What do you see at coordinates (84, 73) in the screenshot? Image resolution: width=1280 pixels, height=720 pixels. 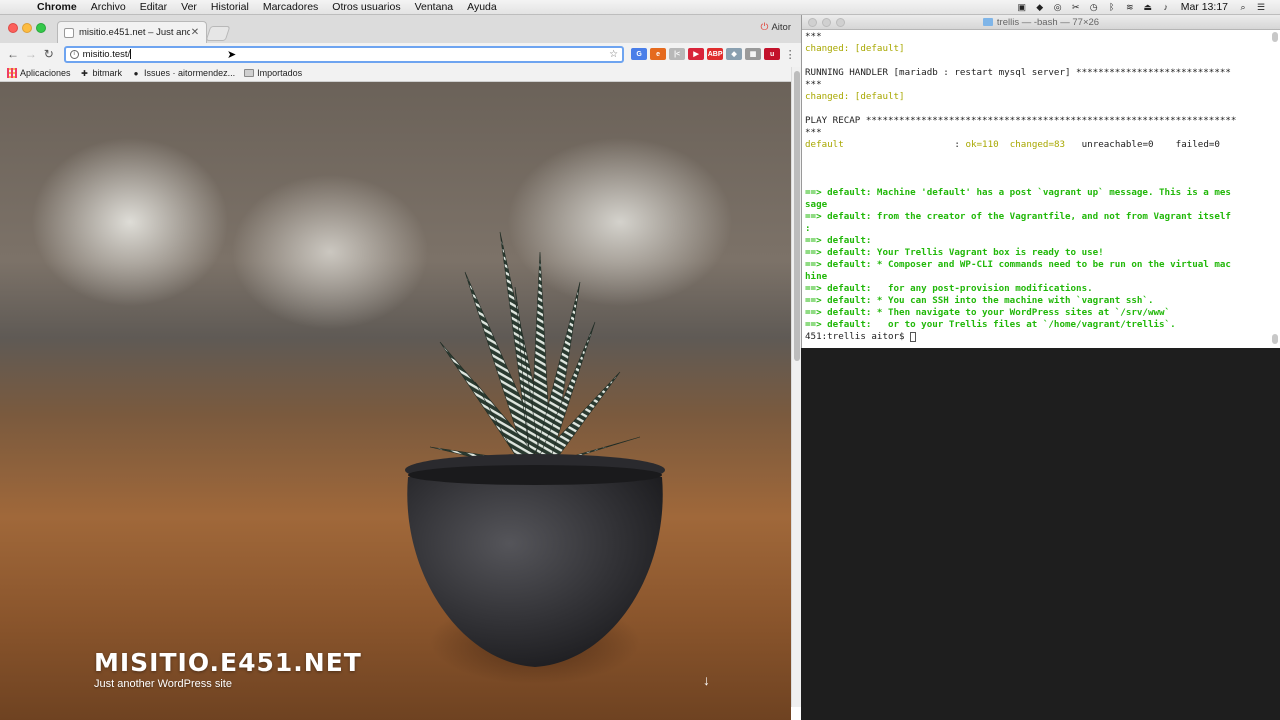 I see `plus-icon: ✚` at bounding box center [84, 73].